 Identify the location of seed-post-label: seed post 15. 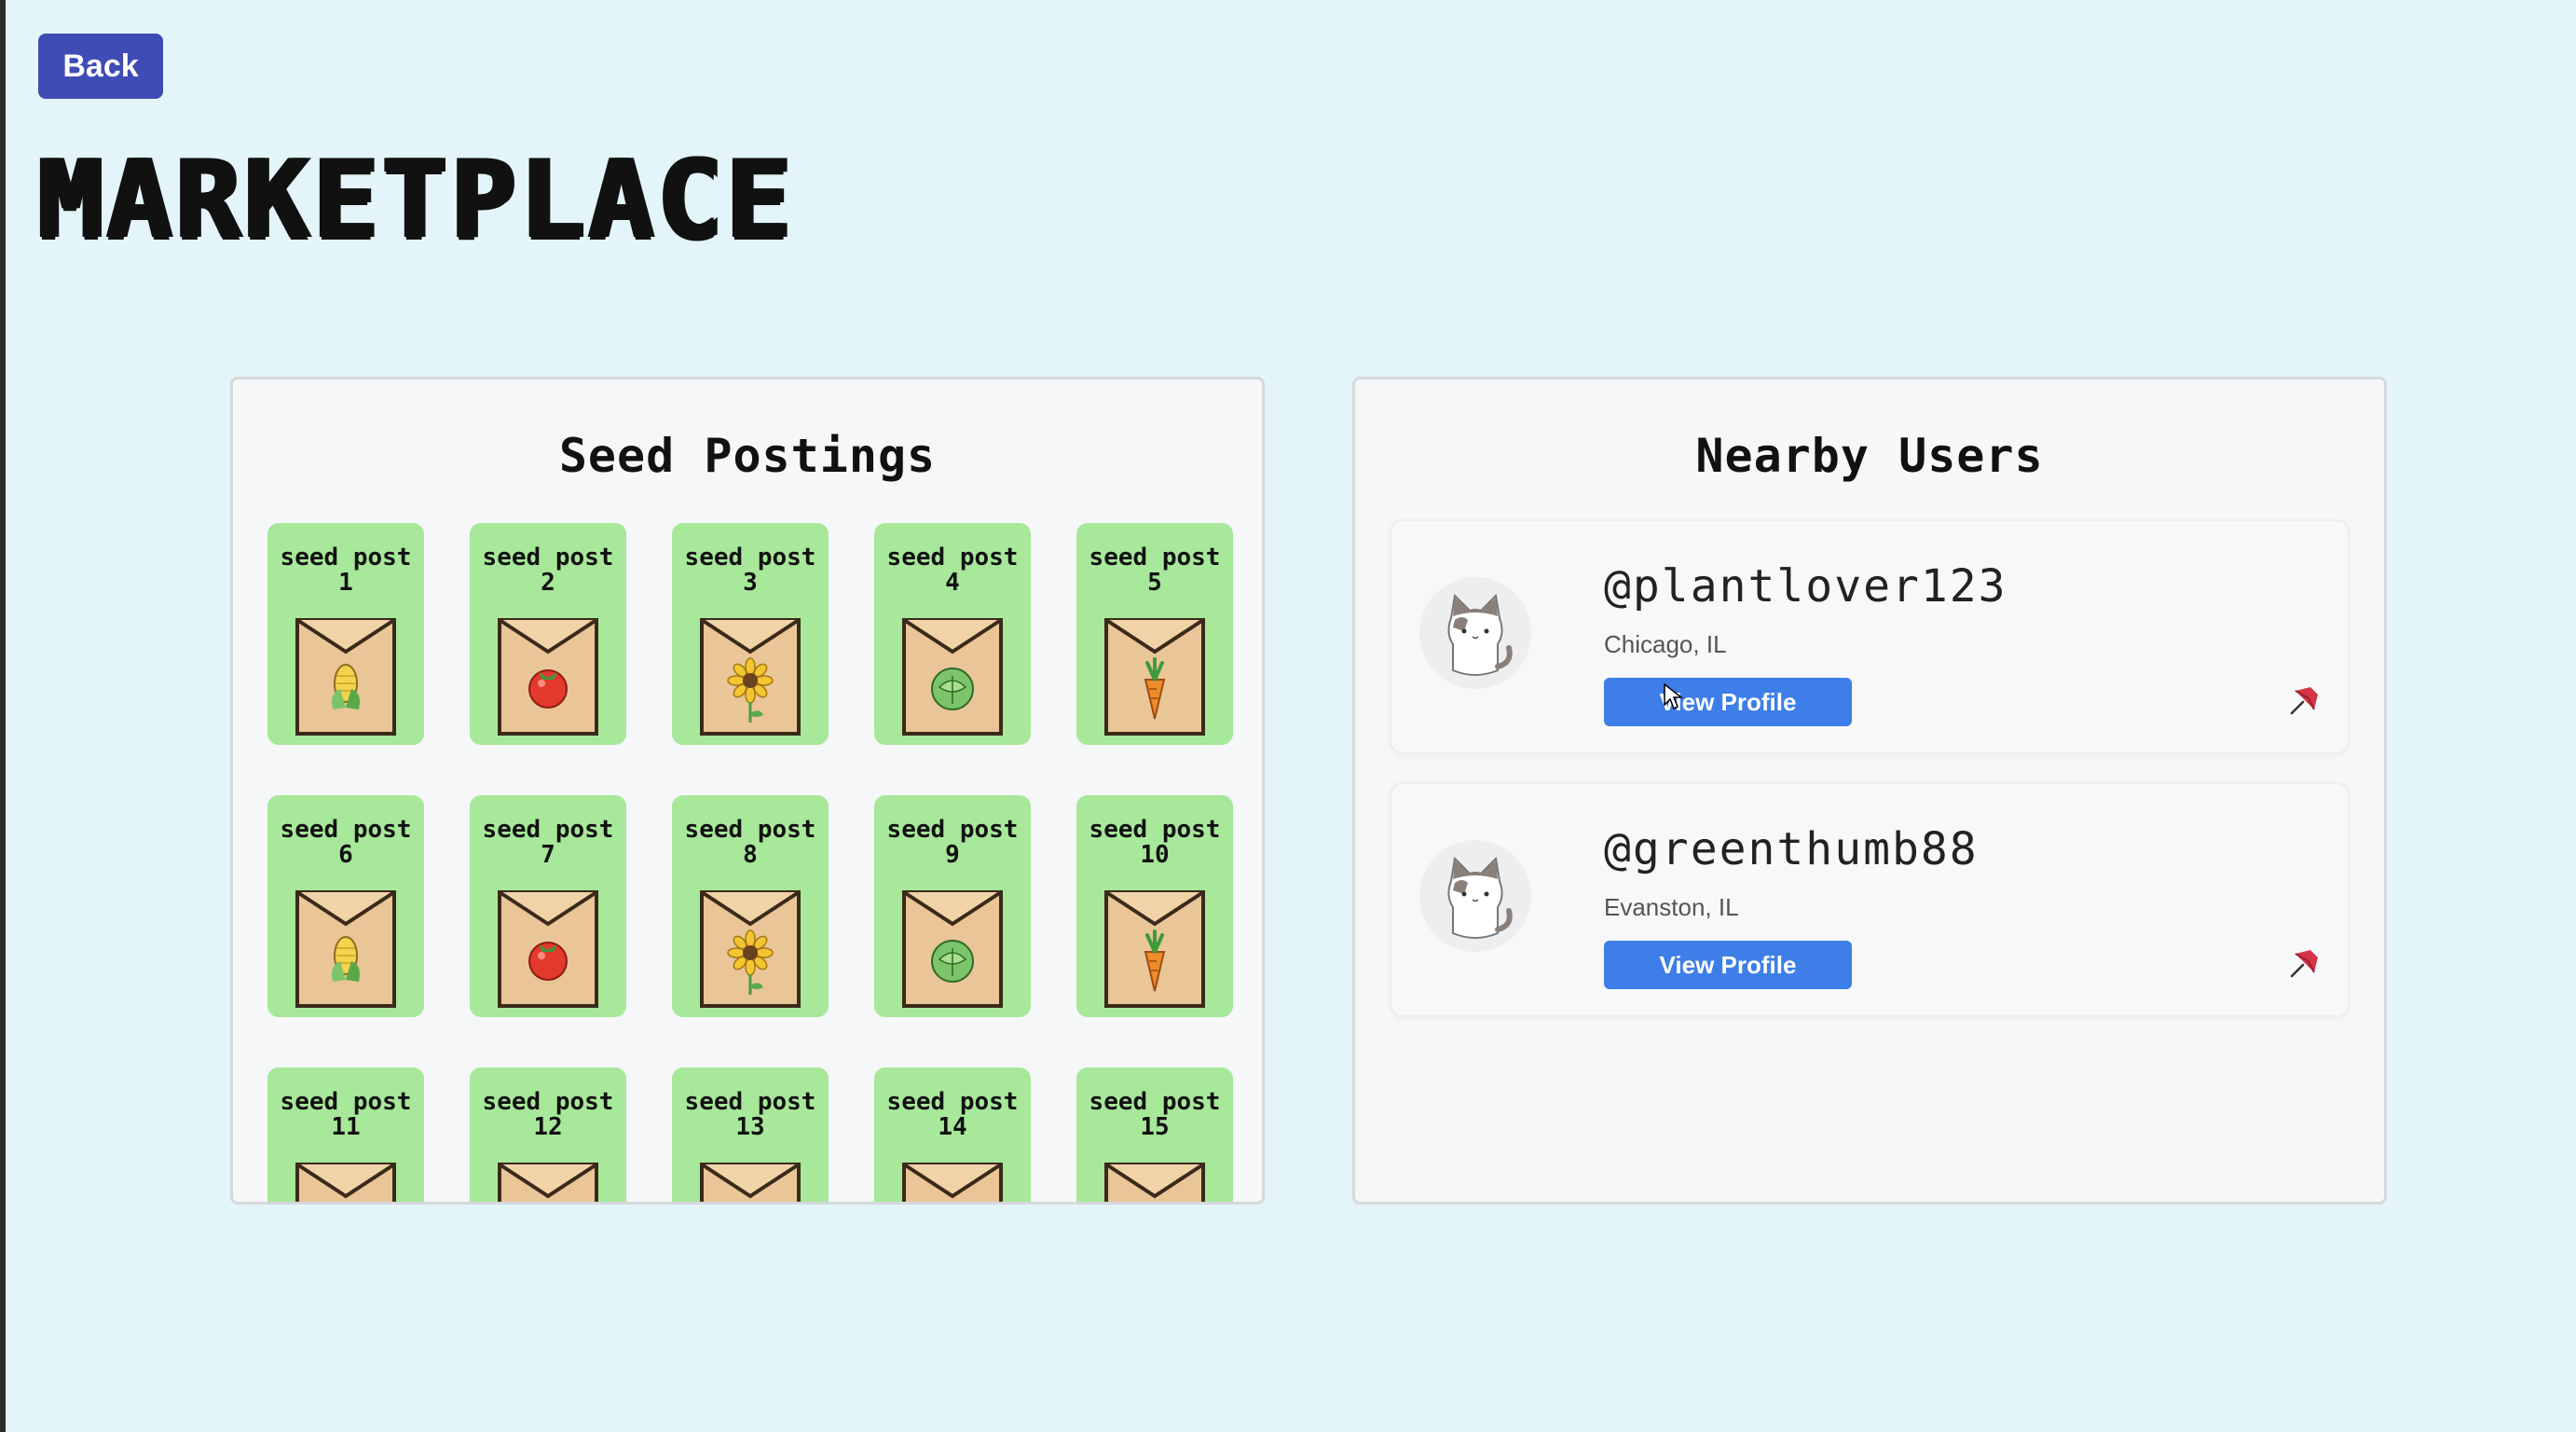
(1155, 1114).